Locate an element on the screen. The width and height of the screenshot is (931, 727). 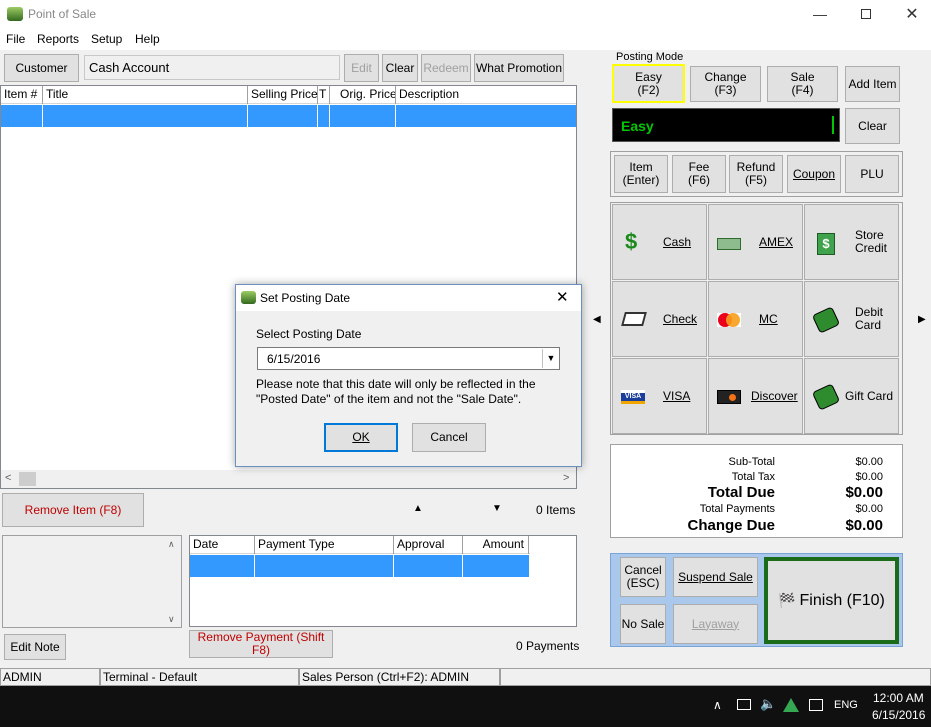
col-taxable: T is located at coordinates (324, 95).